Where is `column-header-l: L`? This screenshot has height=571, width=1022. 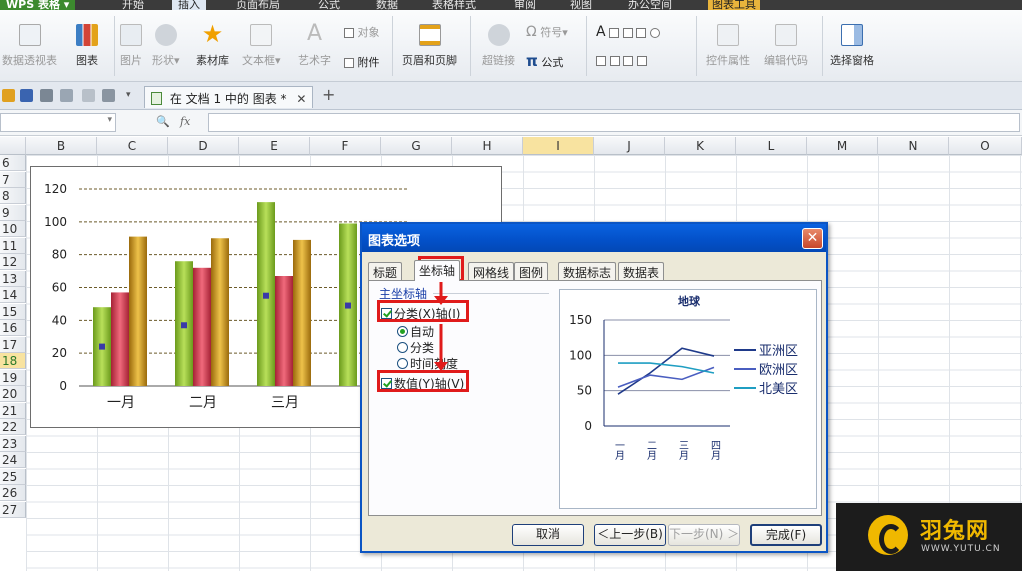
column-header-l: L is located at coordinates (771, 146).